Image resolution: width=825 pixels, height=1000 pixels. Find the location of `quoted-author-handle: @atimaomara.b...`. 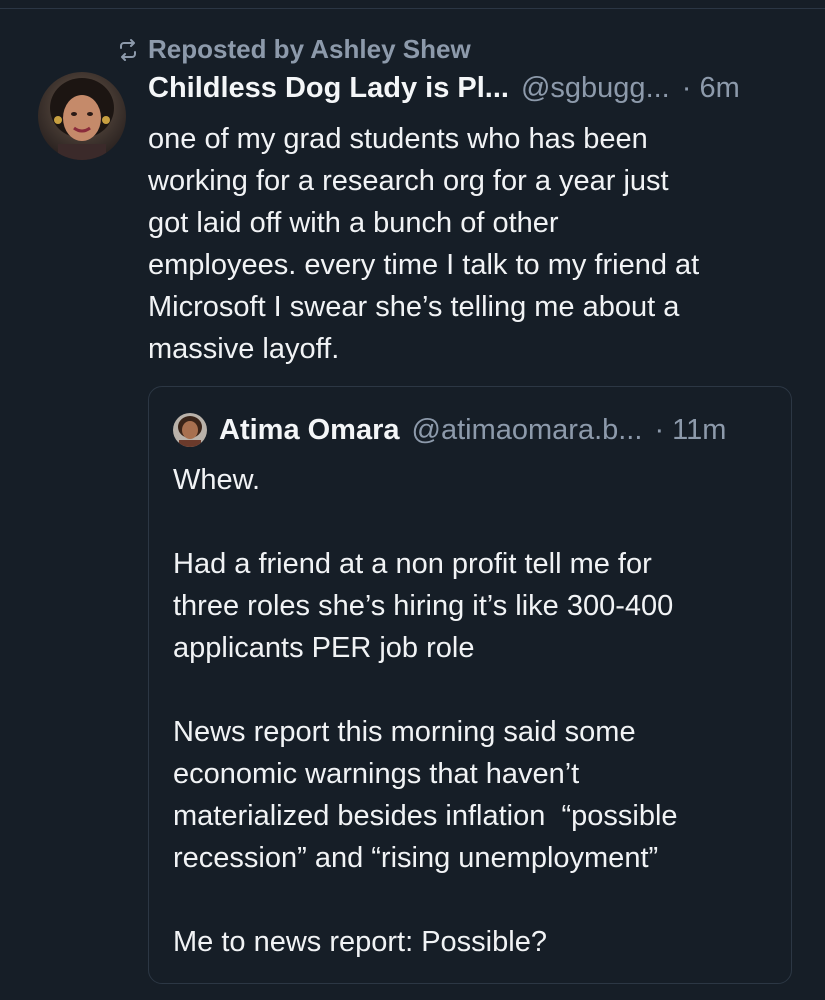

quoted-author-handle: @atimaomara.b... is located at coordinates (527, 430).